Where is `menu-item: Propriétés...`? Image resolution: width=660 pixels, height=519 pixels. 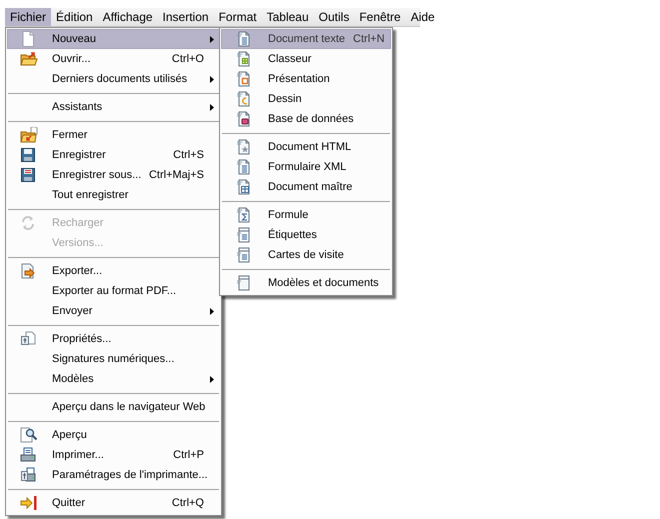 menu-item: Propriétés... is located at coordinates (113, 339).